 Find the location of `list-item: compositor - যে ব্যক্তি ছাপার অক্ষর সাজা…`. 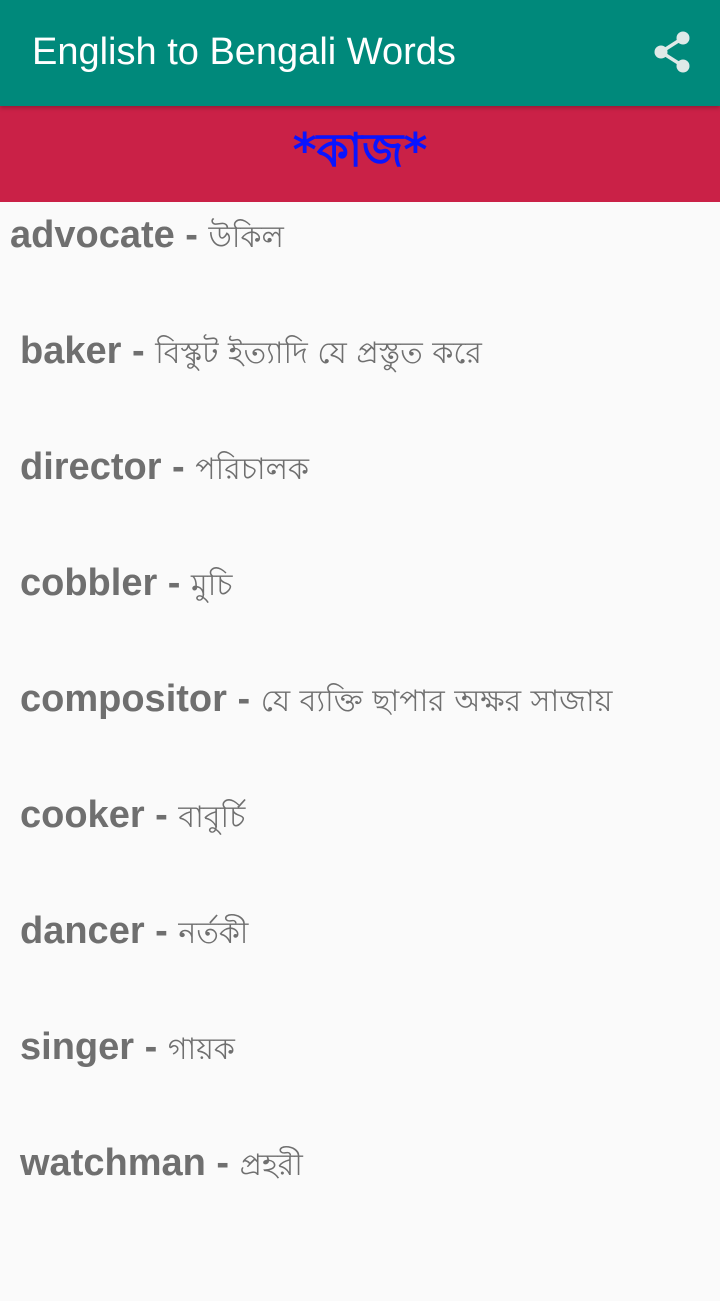

list-item: compositor - যে ব্যক্তি ছাপার অক্ষর সাজা… is located at coordinates (370, 698).